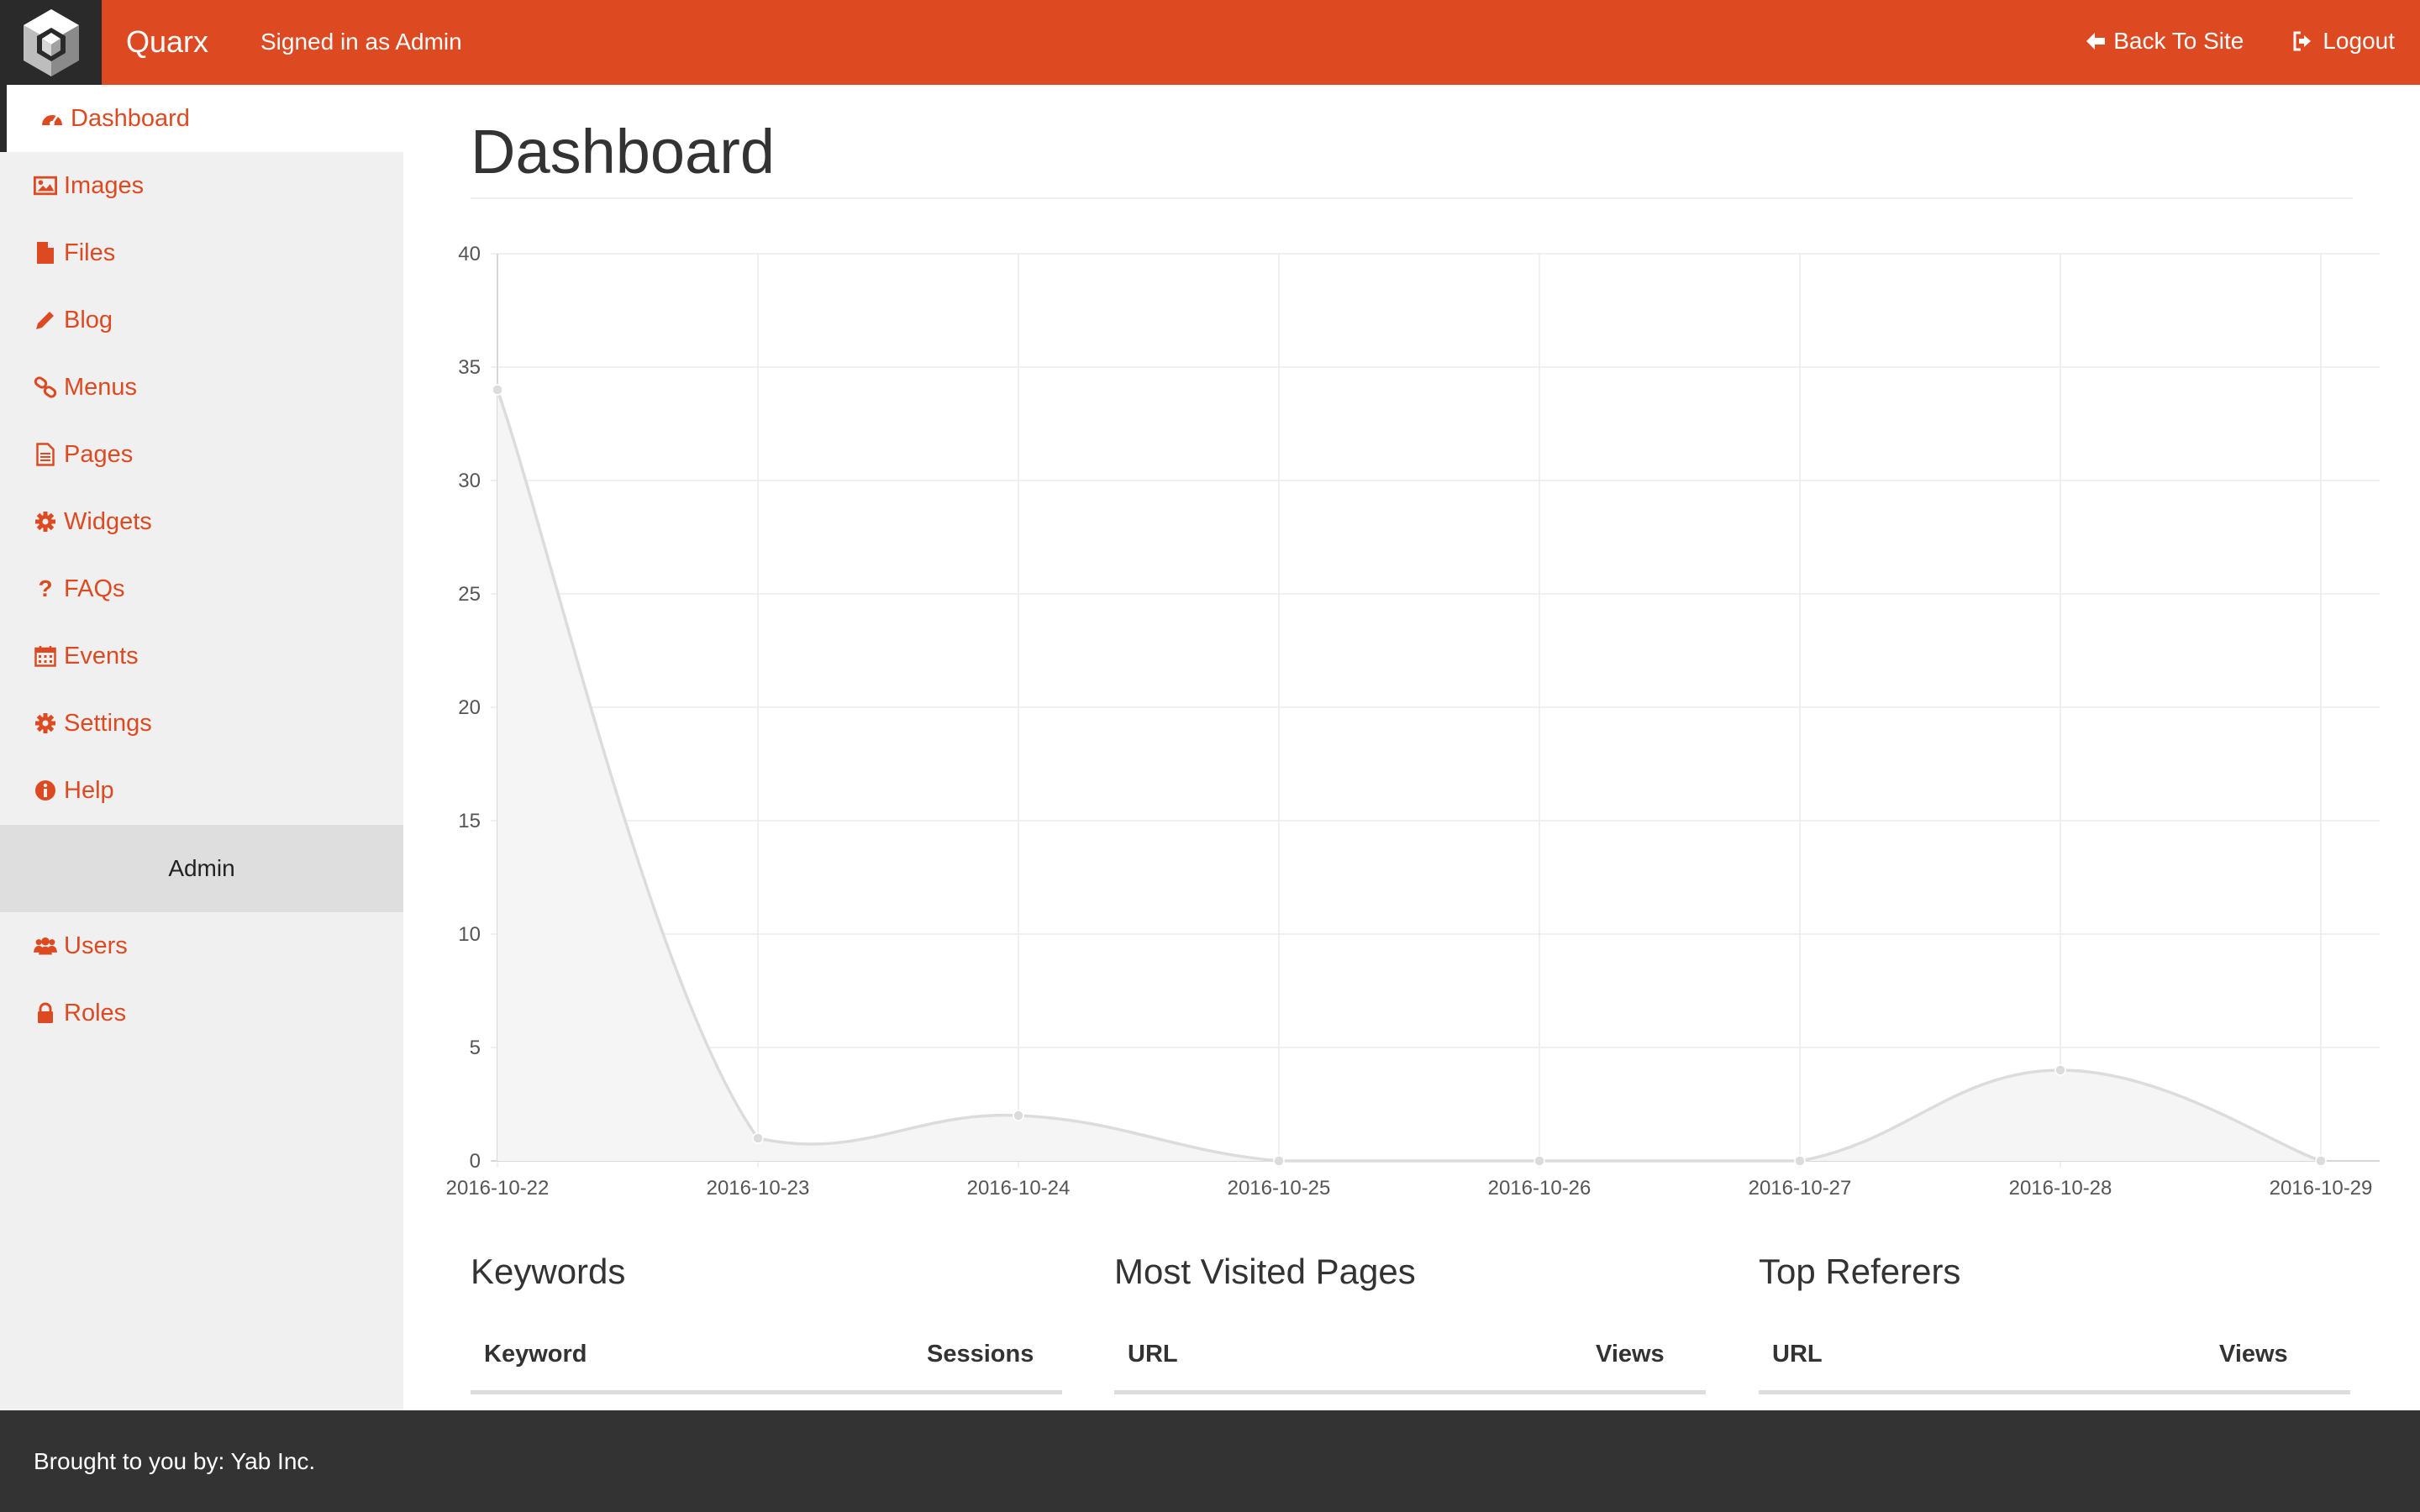  I want to click on back-to-site-label: Back To Site, so click(2178, 41).